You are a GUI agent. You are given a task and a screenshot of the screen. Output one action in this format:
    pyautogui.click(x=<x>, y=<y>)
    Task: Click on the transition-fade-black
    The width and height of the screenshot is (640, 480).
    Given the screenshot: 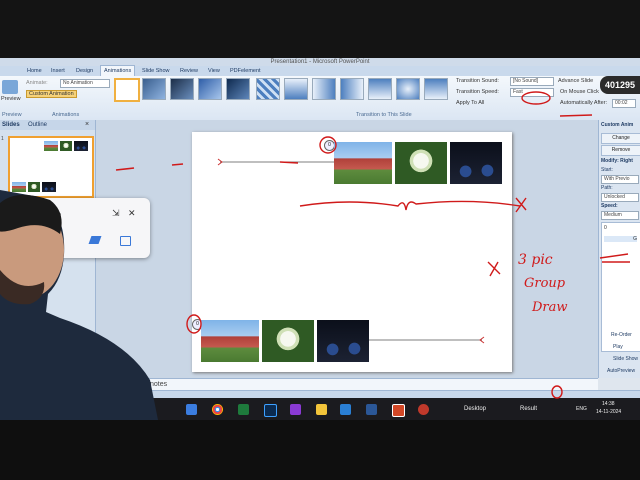 What is the action you would take?
    pyautogui.click(x=182, y=89)
    